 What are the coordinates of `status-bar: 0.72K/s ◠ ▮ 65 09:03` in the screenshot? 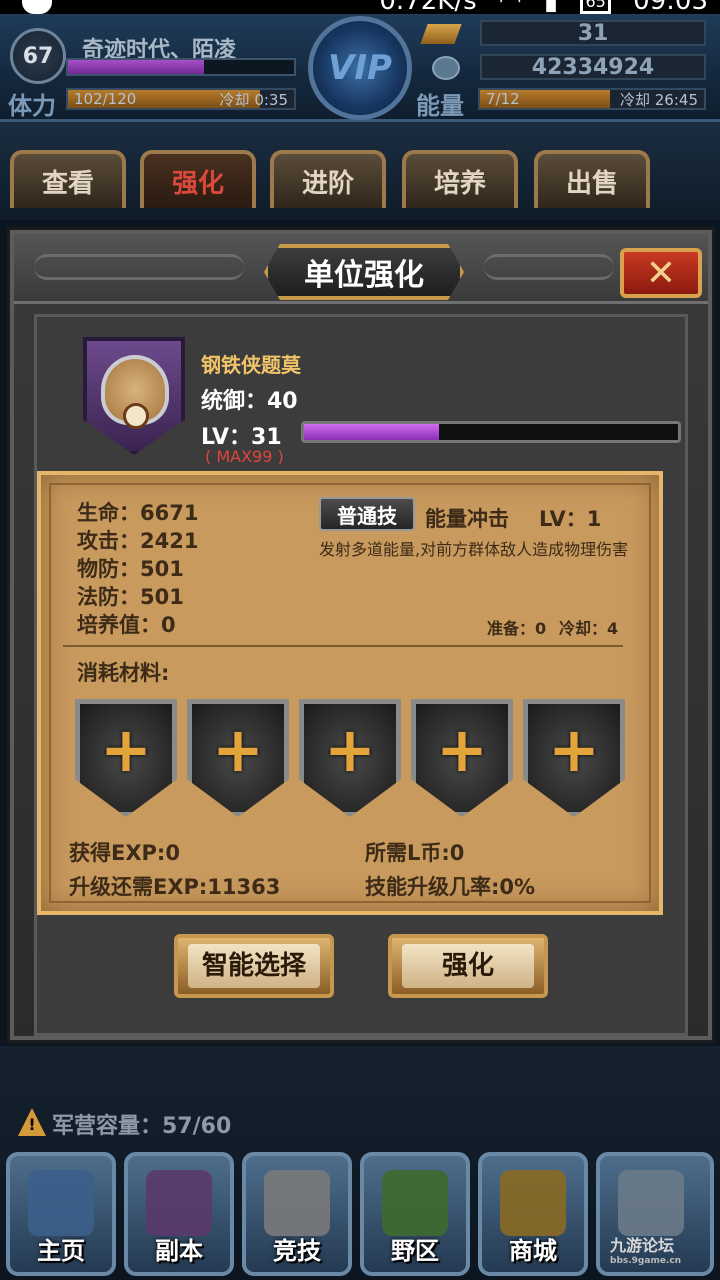 It's located at (360, 8).